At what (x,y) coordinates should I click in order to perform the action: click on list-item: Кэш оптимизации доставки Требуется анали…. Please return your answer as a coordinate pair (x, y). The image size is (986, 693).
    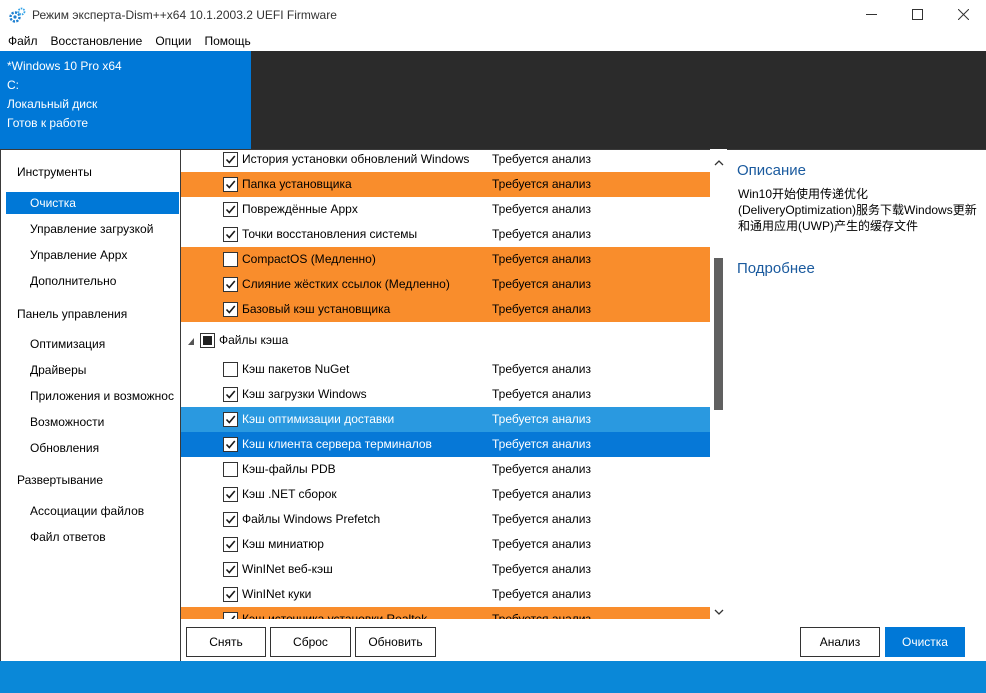
    Looking at the image, I should click on (445, 419).